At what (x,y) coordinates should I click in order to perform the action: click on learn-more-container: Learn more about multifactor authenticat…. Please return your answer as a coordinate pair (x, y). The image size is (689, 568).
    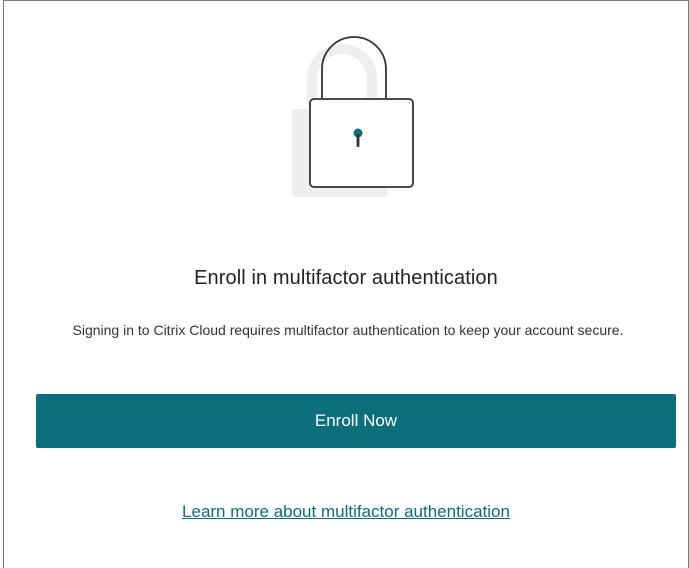
    Looking at the image, I should click on (346, 512).